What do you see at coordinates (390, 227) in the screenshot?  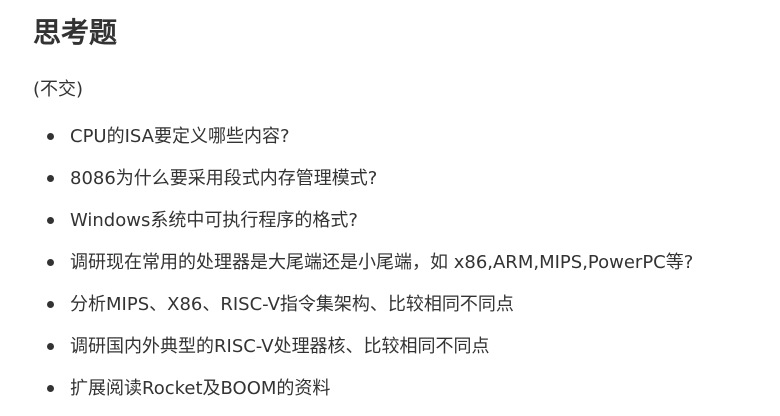 I see `list-item: Windows系统中可执行程序的格式?` at bounding box center [390, 227].